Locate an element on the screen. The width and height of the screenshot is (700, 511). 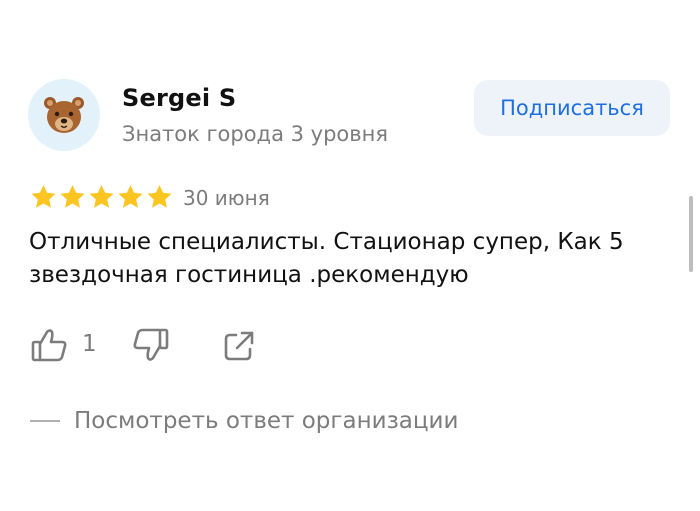
like-count: 1 is located at coordinates (89, 344).